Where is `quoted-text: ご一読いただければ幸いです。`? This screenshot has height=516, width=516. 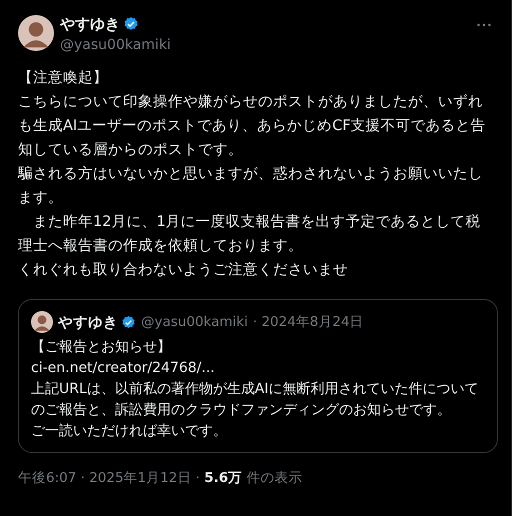
quoted-text: ご一読いただければ幸いです。 is located at coordinates (129, 431).